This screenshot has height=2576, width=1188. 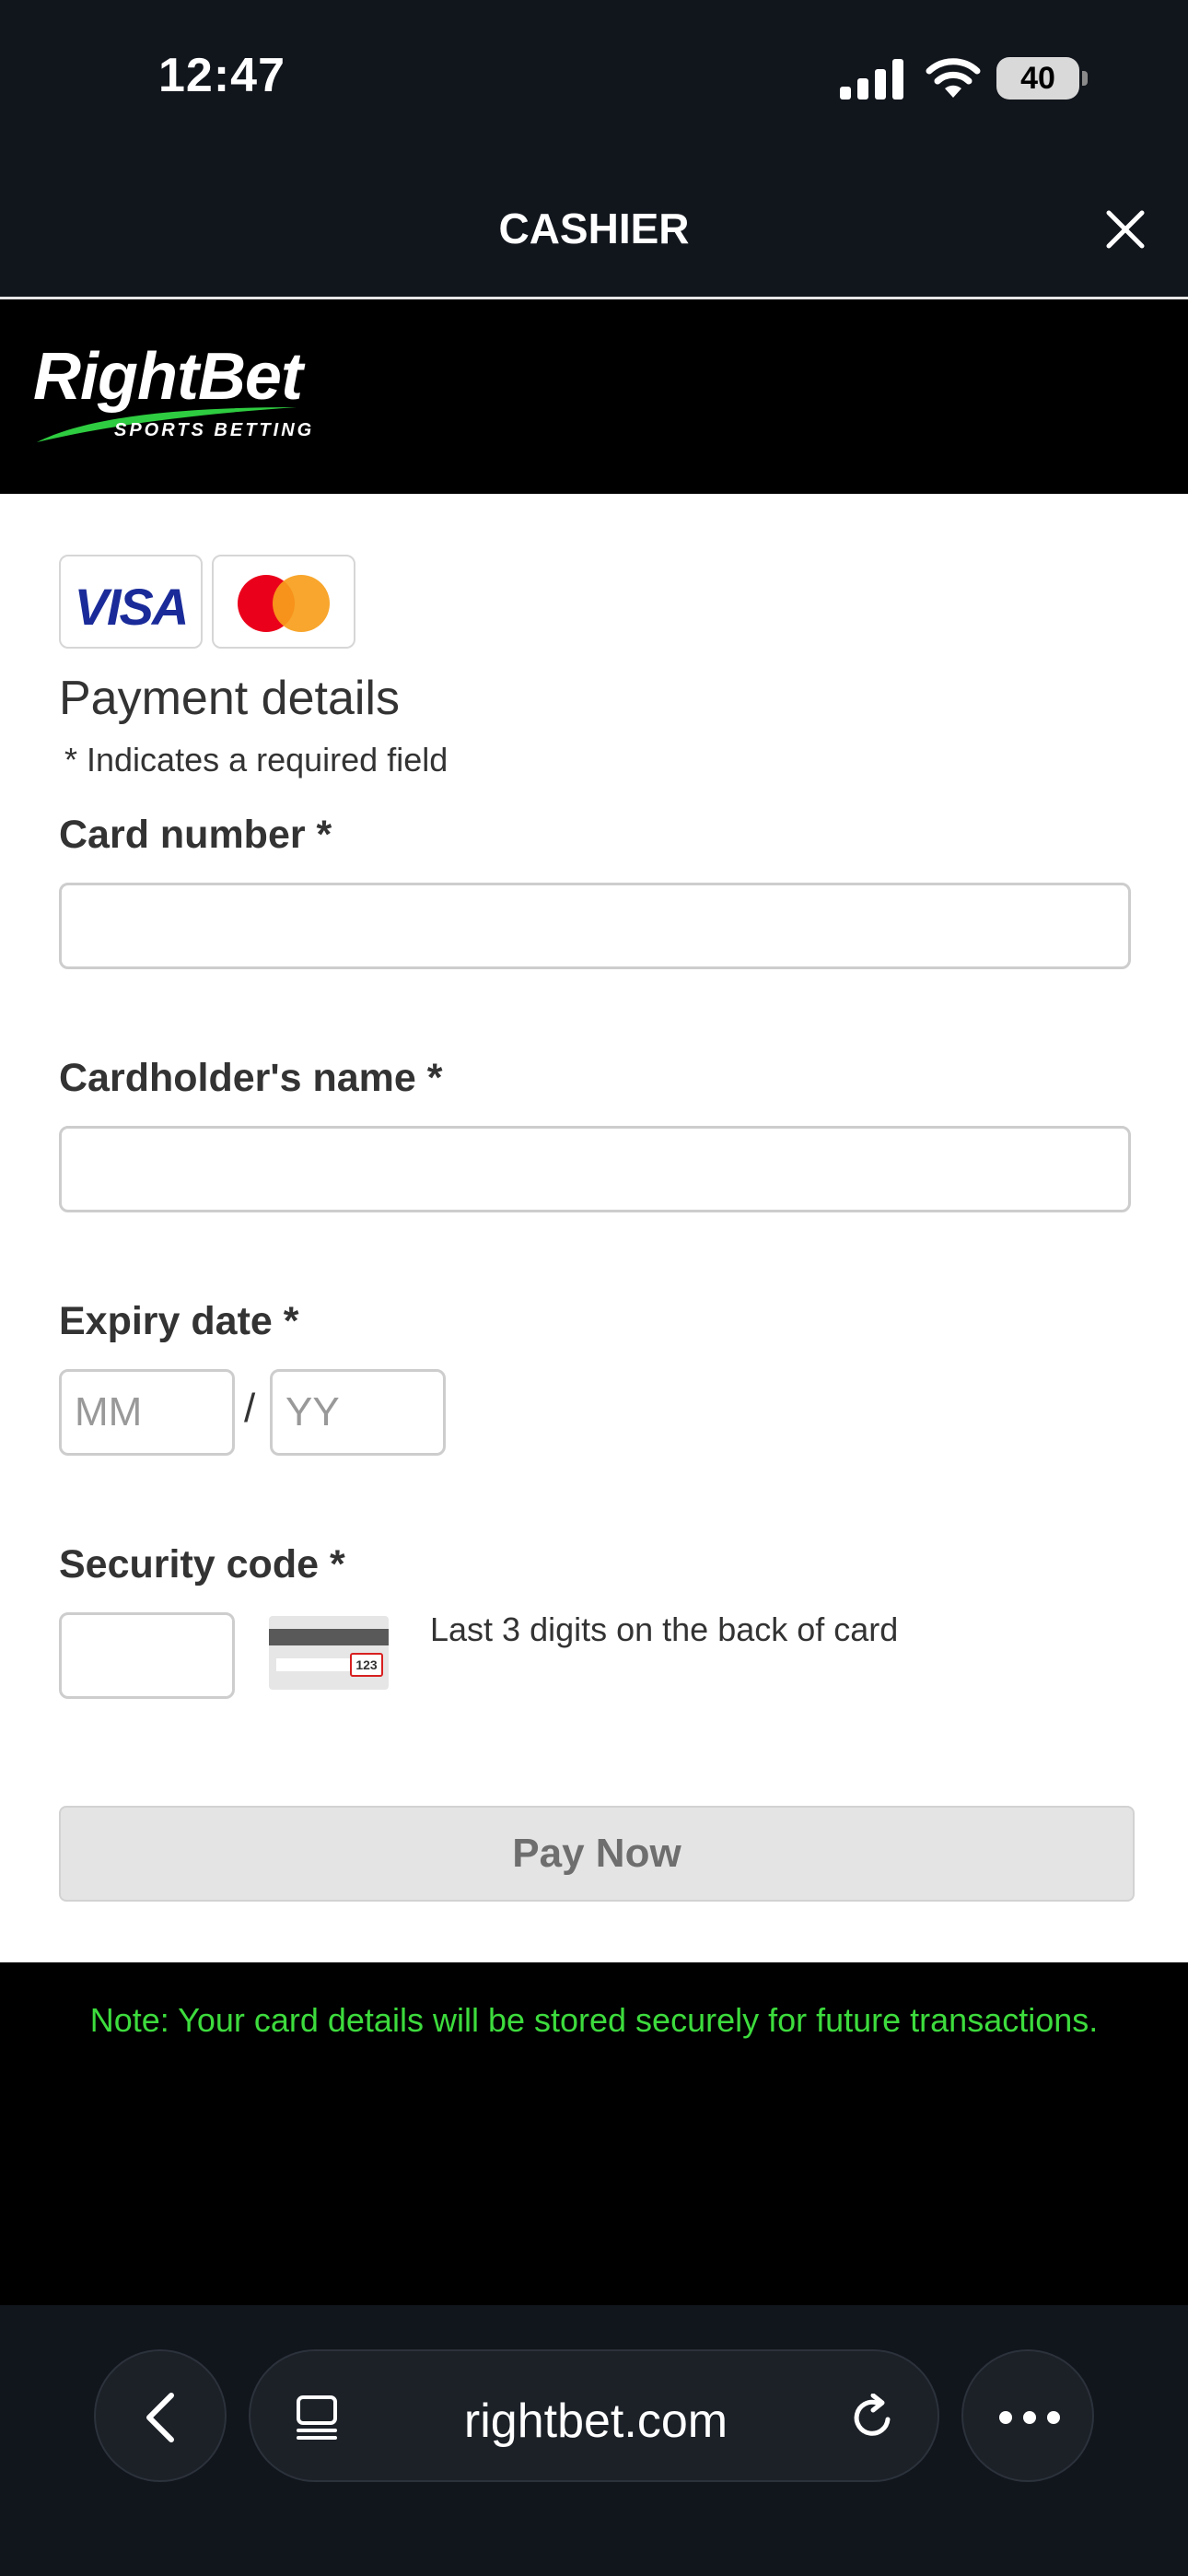 I want to click on reload-icon, so click(x=873, y=2417).